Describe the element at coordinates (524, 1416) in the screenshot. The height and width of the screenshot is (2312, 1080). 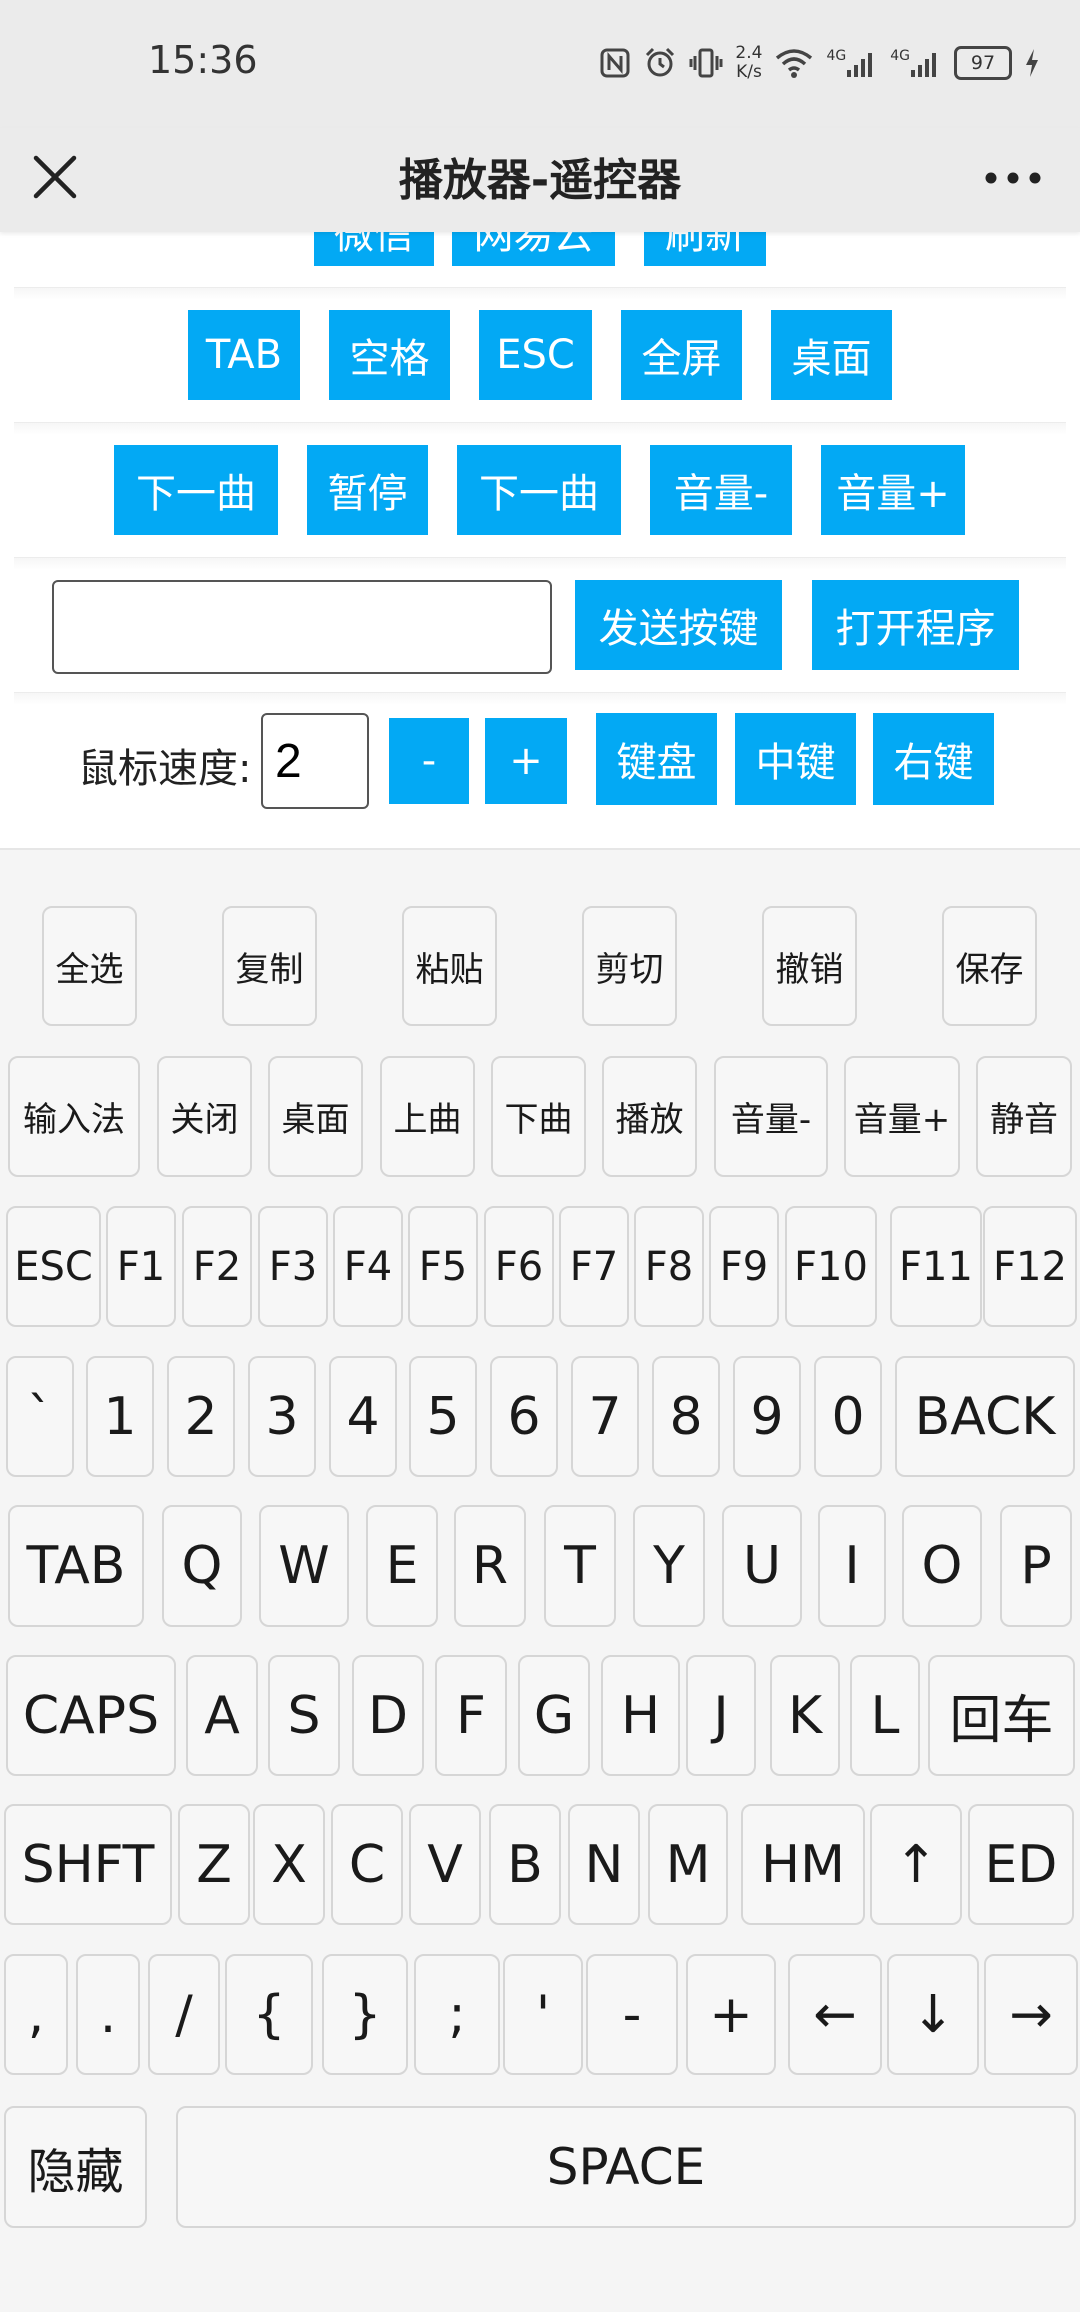
I see `key-numbers-6: 6` at that location.